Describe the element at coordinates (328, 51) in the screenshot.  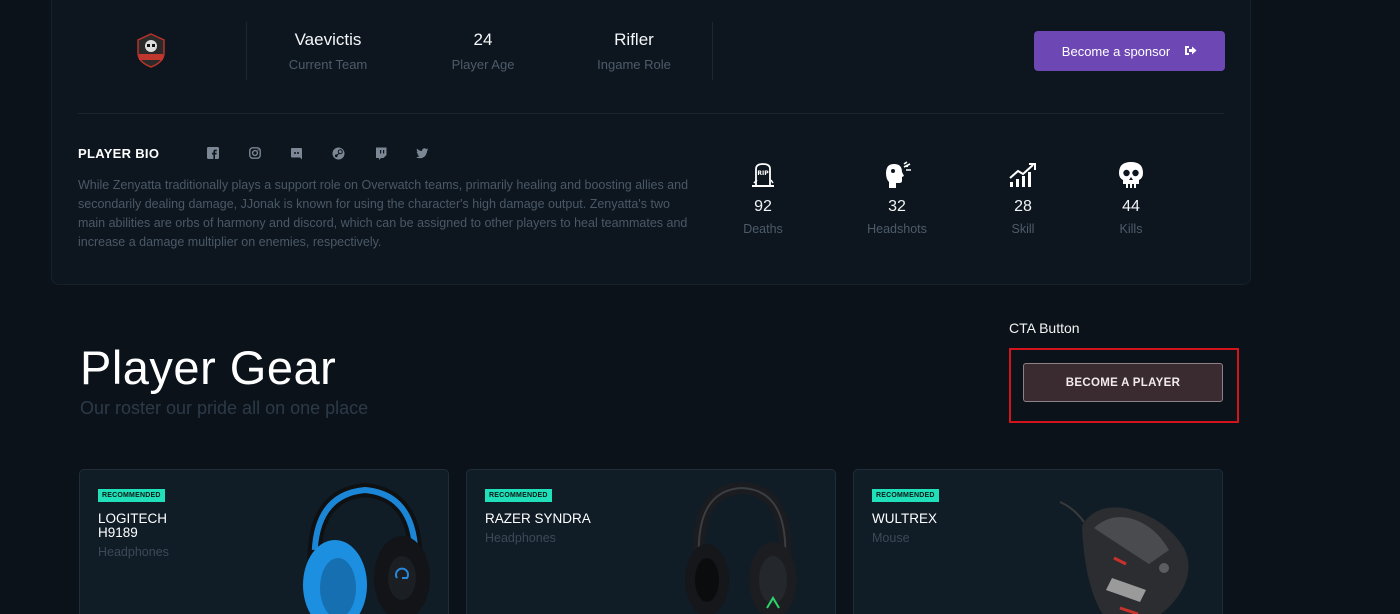
I see `stat-current-team: Vaevictis Current Team` at that location.